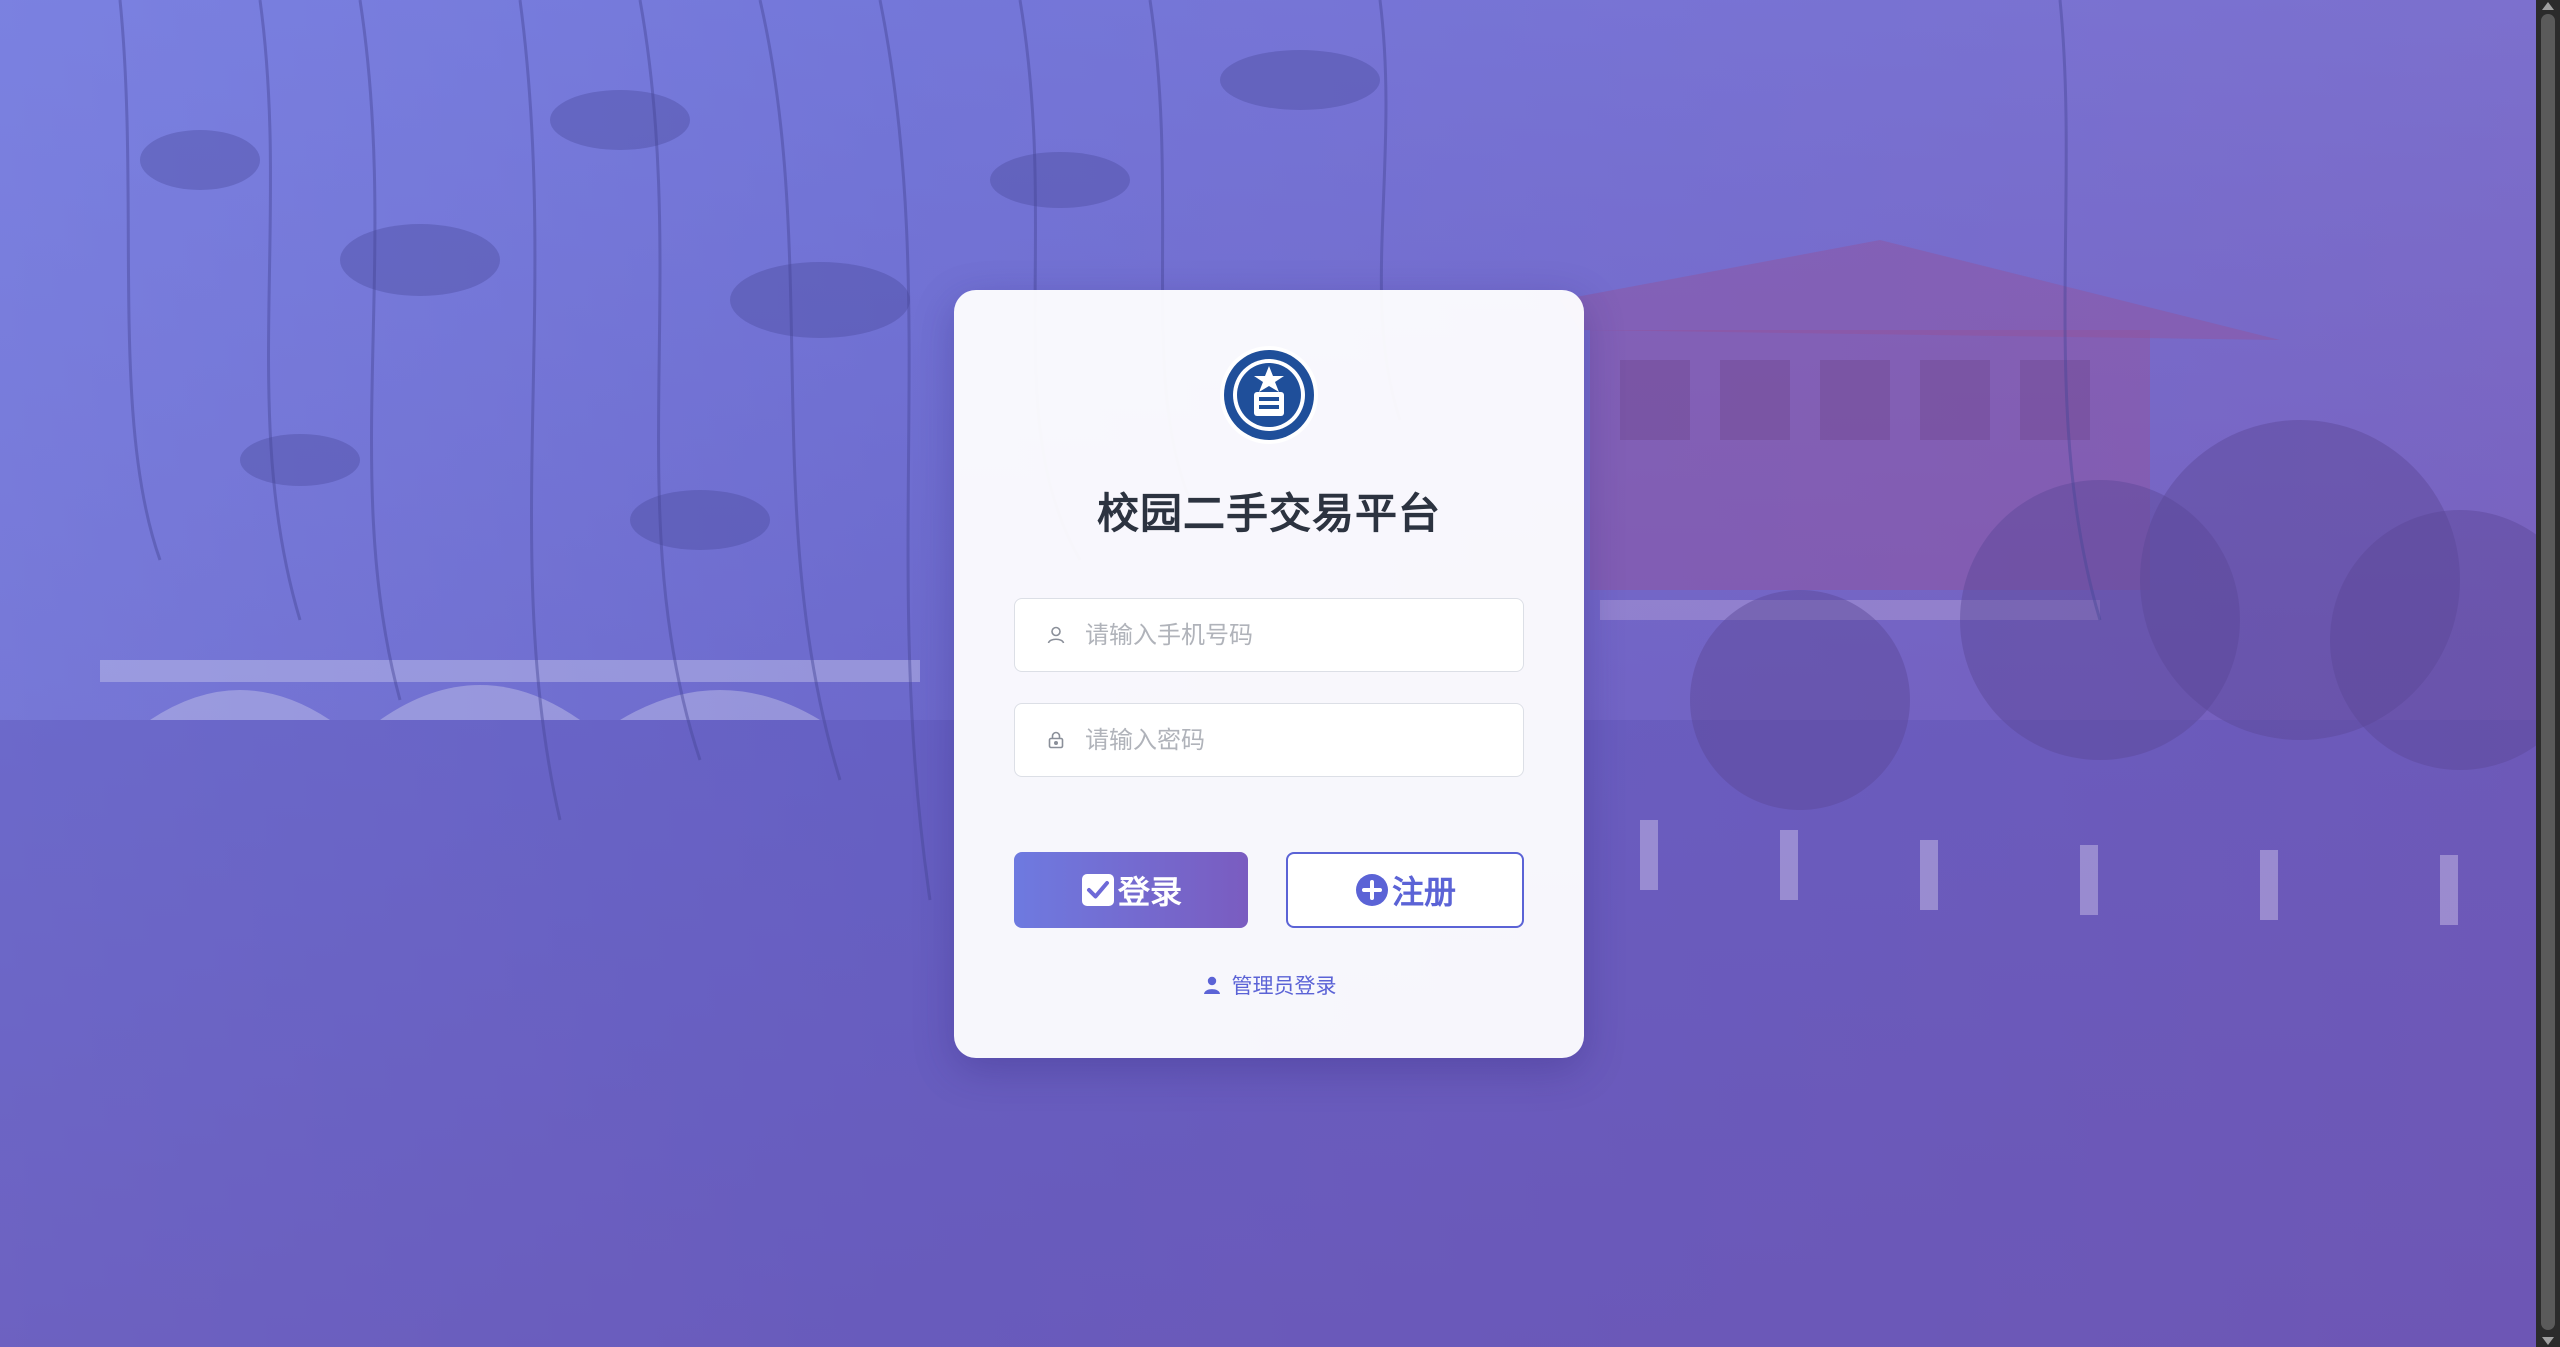  Describe the element at coordinates (1295, 635) in the screenshot. I see `phone-input` at that location.